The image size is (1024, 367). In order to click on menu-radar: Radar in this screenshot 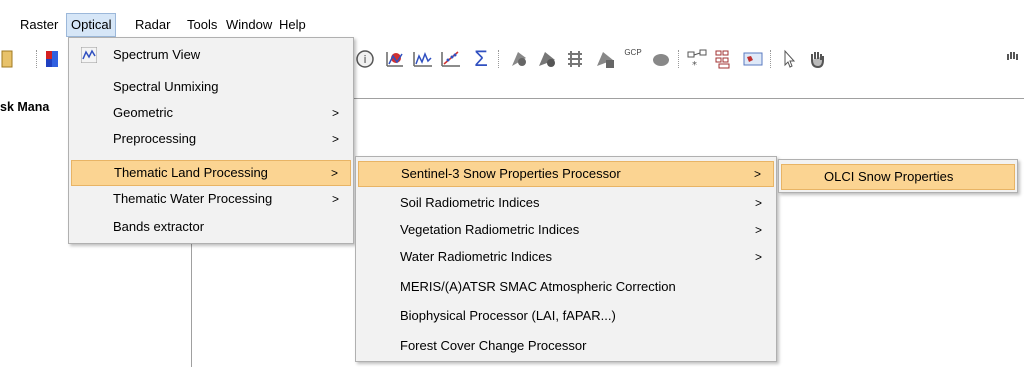, I will do `click(152, 25)`.